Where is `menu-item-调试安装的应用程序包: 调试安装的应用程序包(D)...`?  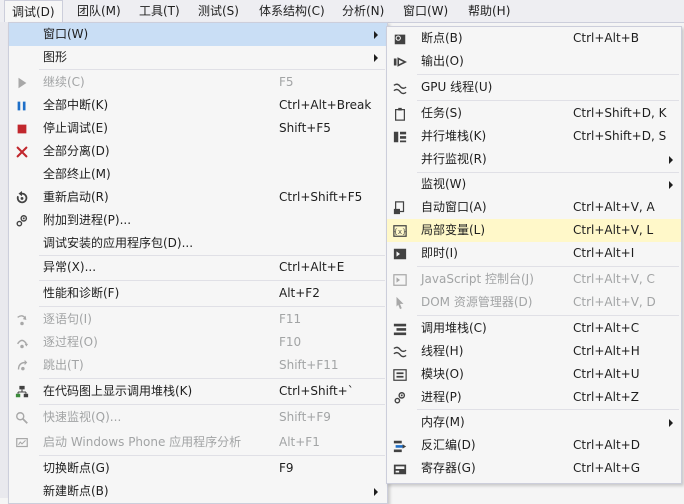
menu-item-调试安装的应用程序包: 调试安装的应用程序包(D)... is located at coordinates (198, 243).